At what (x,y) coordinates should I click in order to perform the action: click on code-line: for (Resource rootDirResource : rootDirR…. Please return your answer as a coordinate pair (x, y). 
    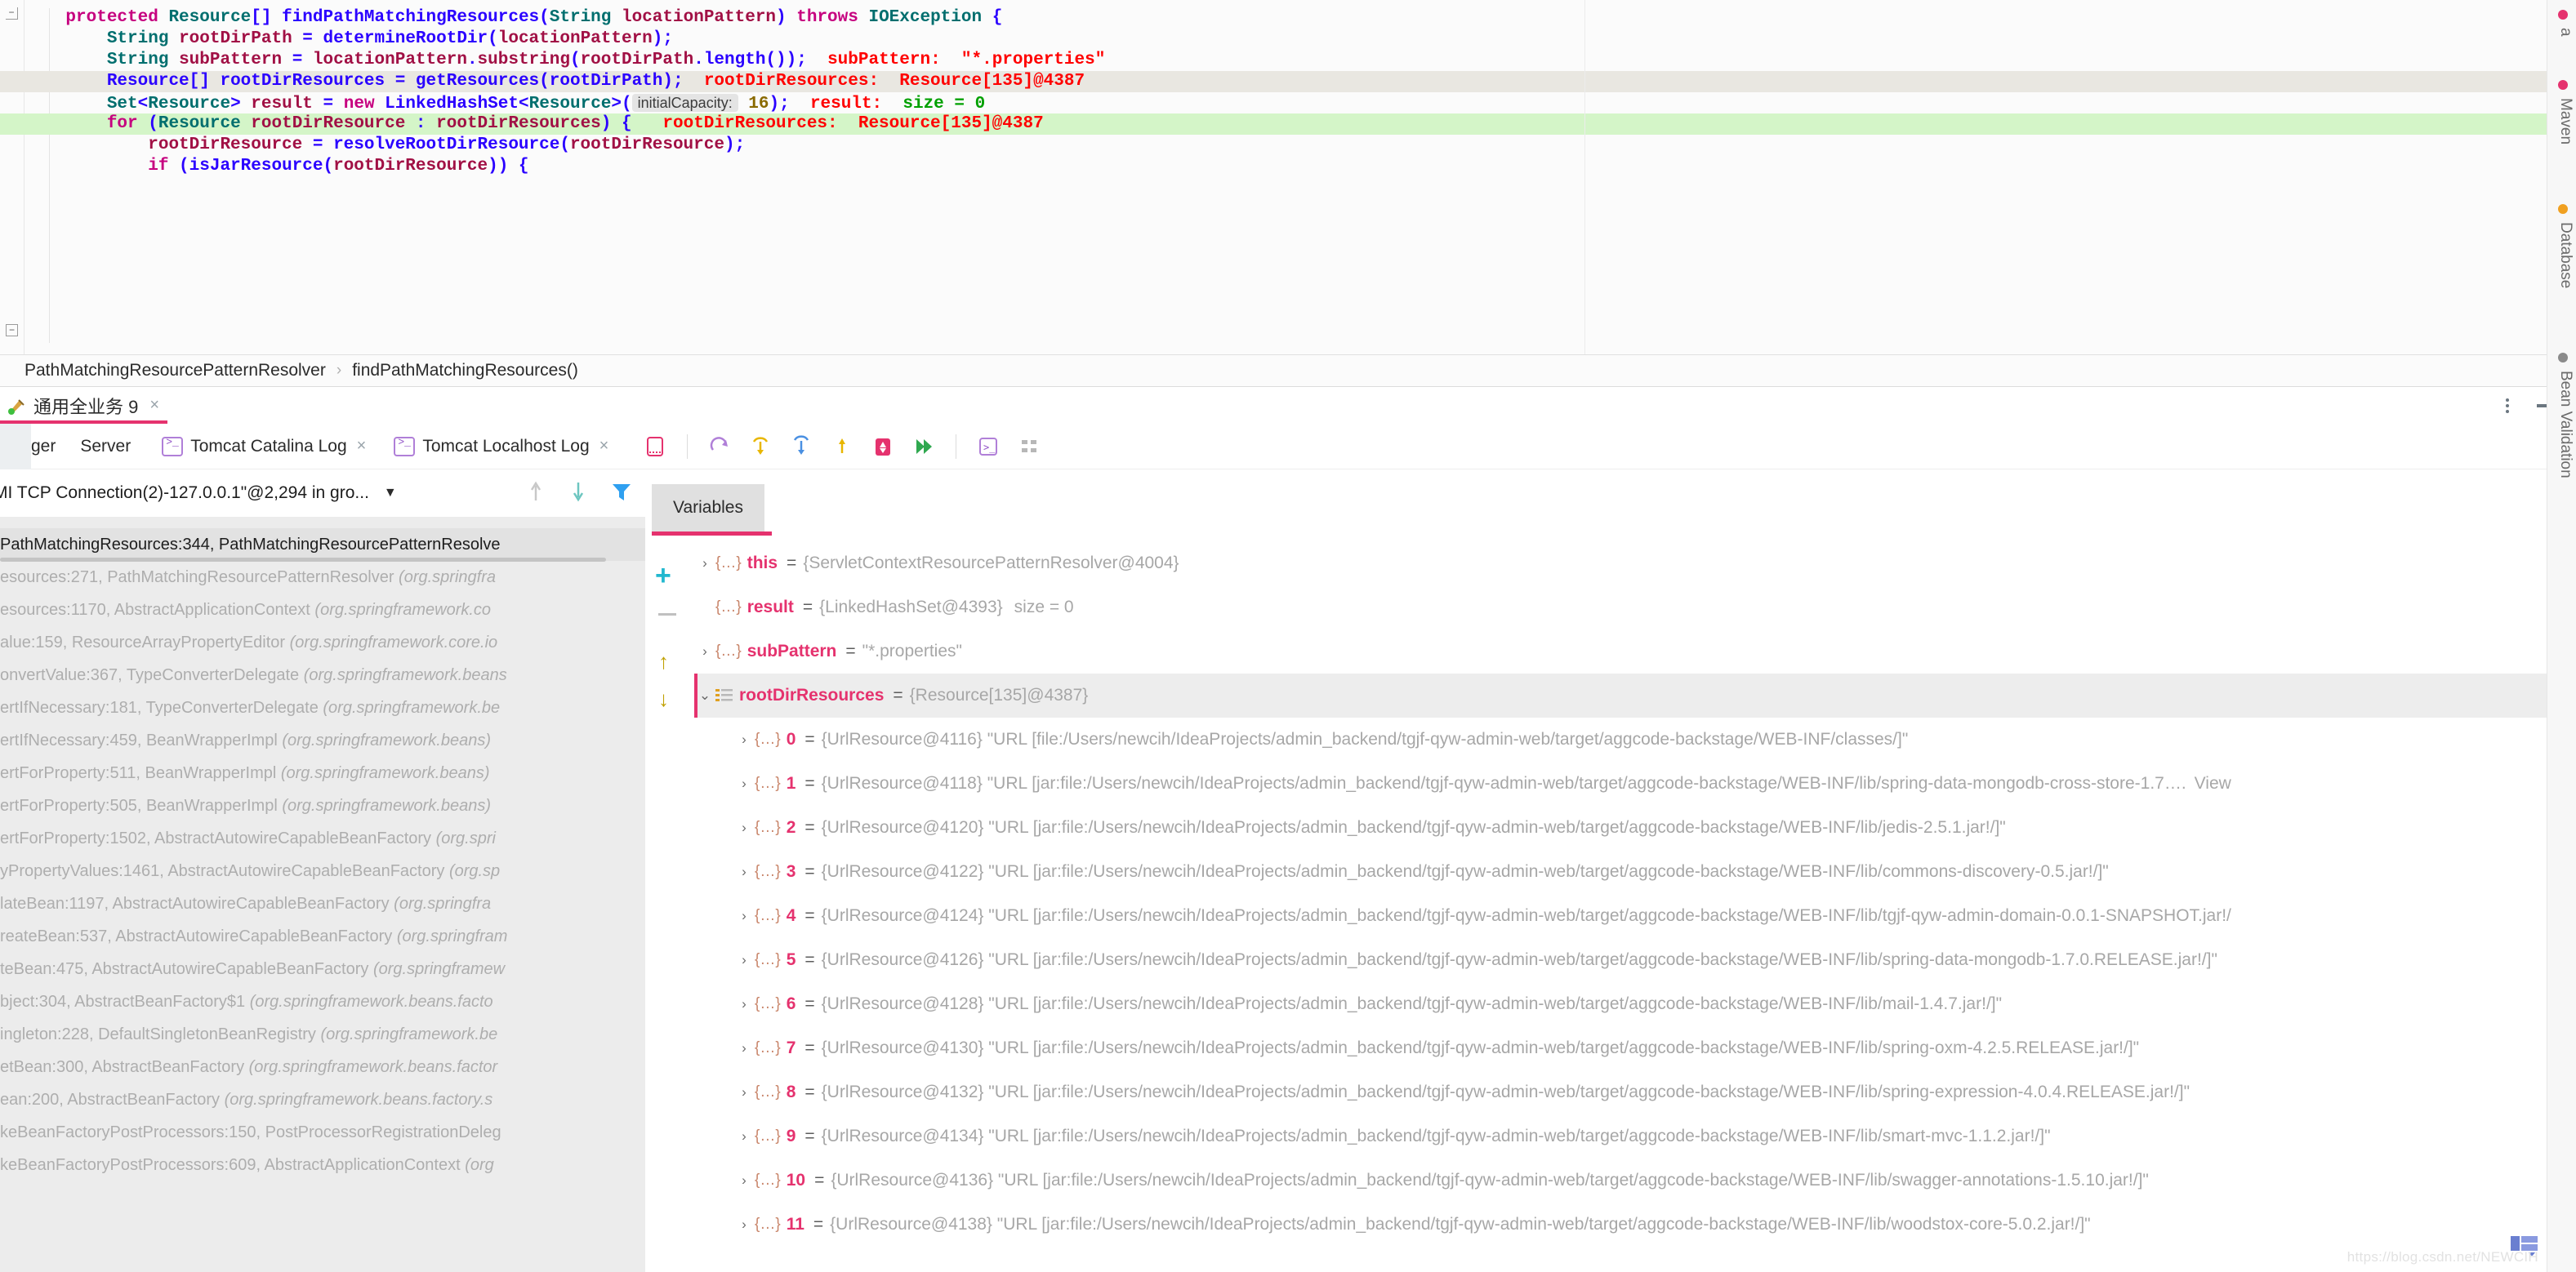
    Looking at the image, I should click on (1300, 124).